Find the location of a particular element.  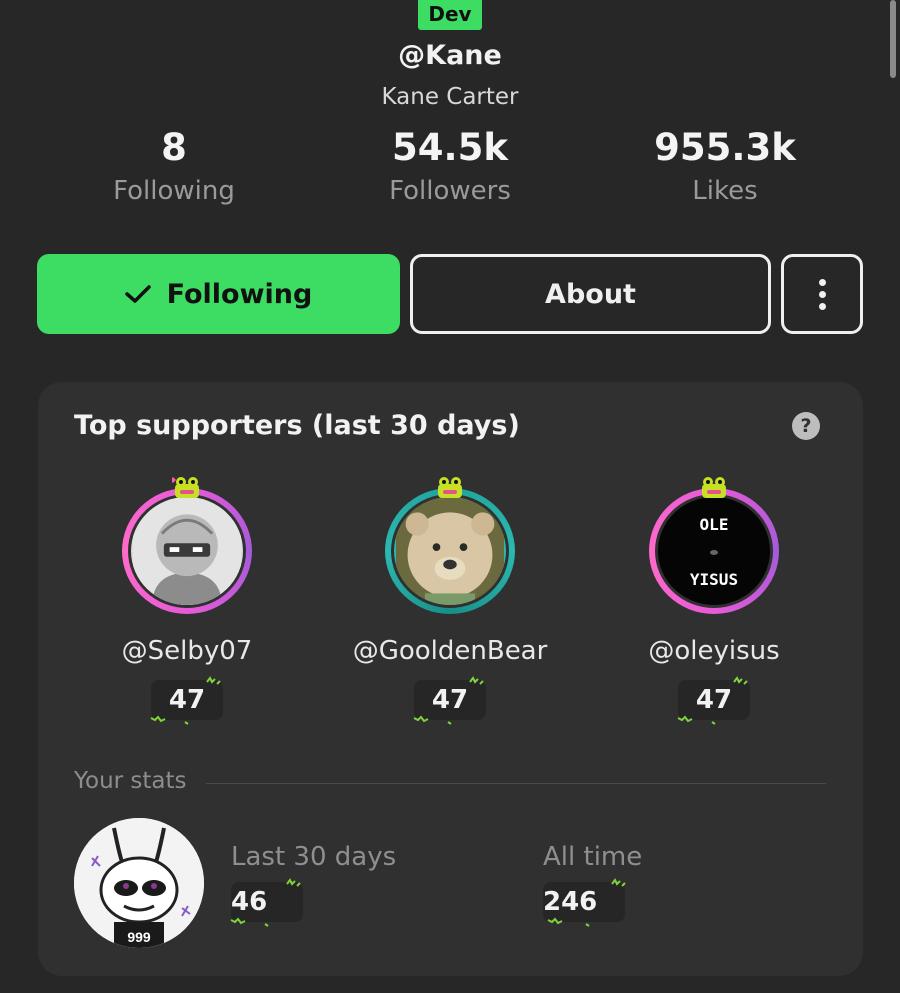

dev-badge: Dev is located at coordinates (450, 15).